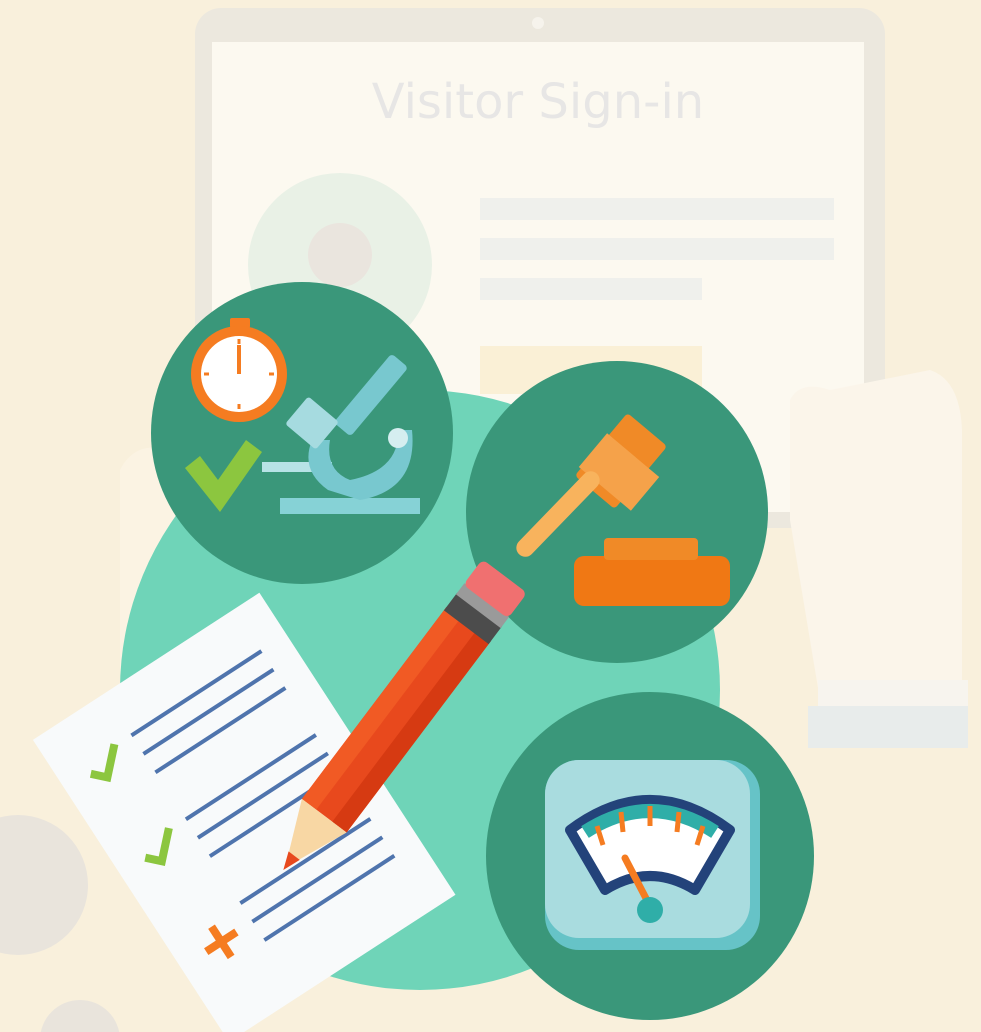  Describe the element at coordinates (538, 102) in the screenshot. I see `tablet-heading: Visitor Sign-in` at that location.